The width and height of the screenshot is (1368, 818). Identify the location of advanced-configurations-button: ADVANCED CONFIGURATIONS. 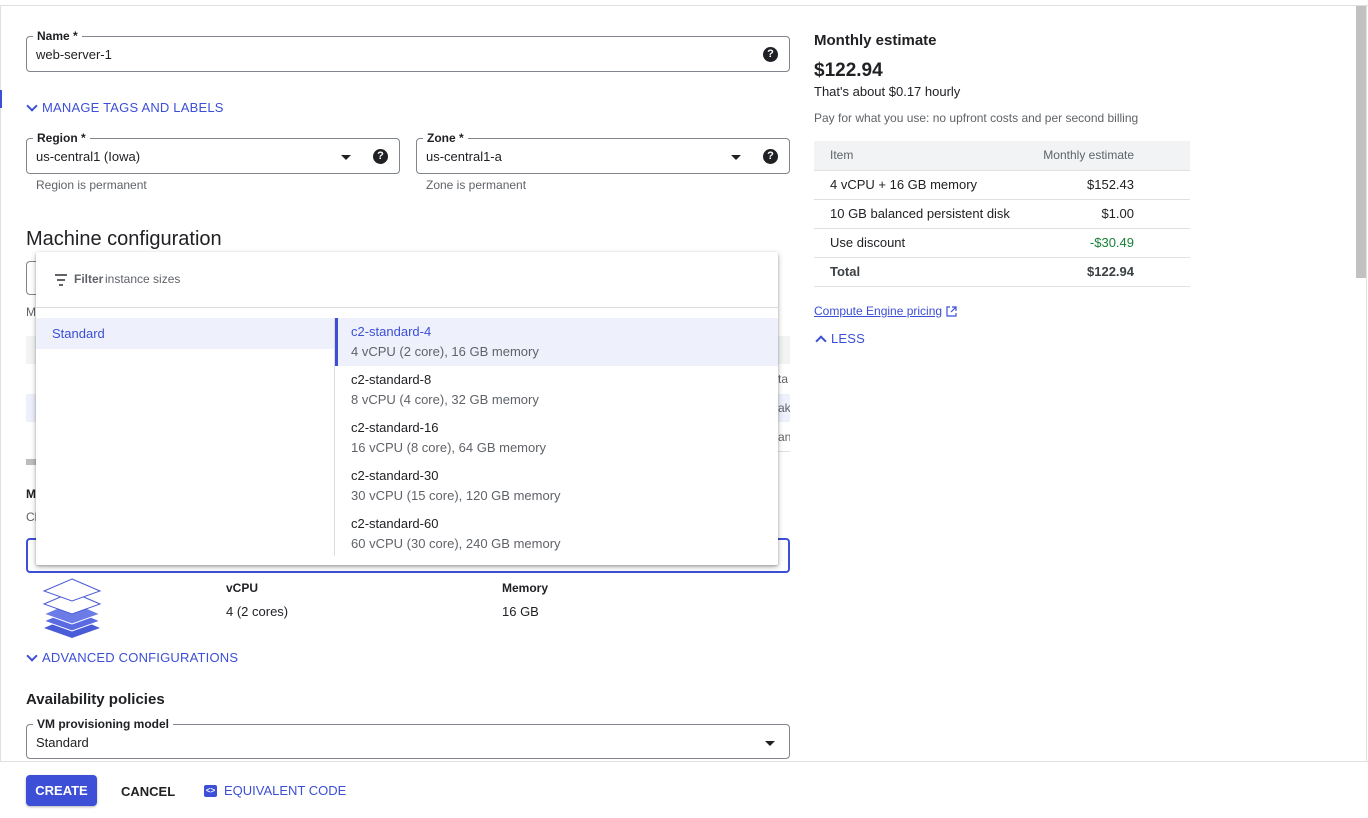
(132, 657).